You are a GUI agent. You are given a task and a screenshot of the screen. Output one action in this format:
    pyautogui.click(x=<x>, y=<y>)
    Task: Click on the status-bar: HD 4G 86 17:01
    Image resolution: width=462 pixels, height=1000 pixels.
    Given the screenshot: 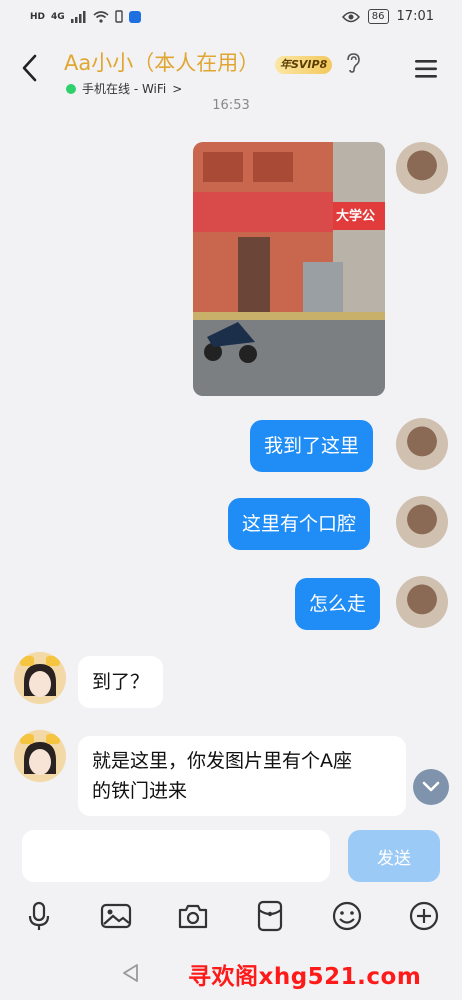 What is the action you would take?
    pyautogui.click(x=231, y=19)
    